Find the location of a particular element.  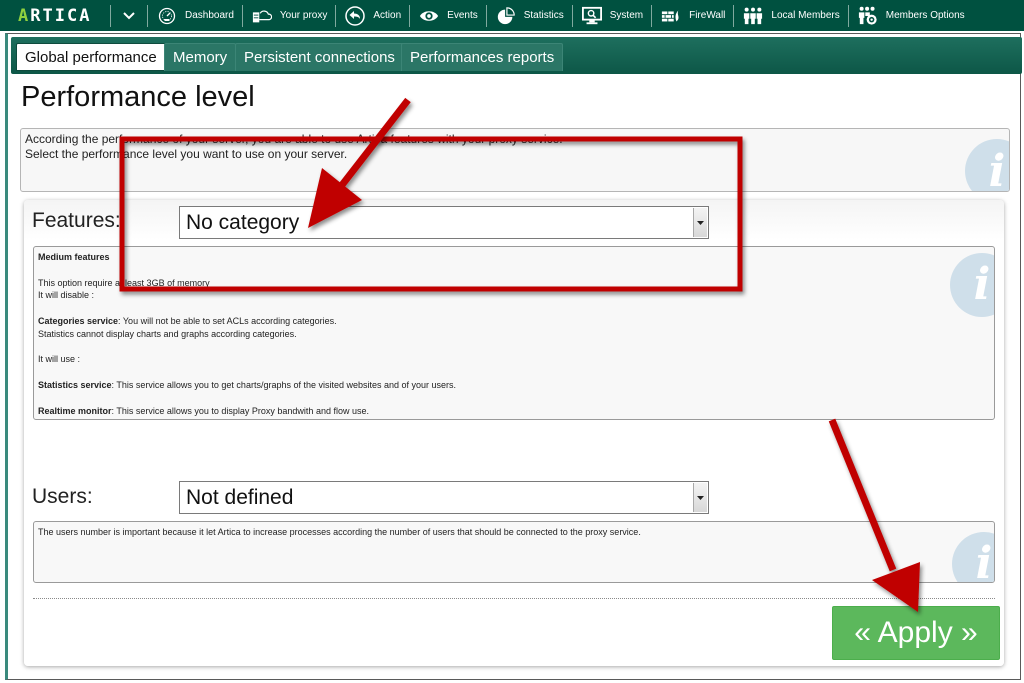

tab-performances-reports: Performances reports is located at coordinates (482, 57).